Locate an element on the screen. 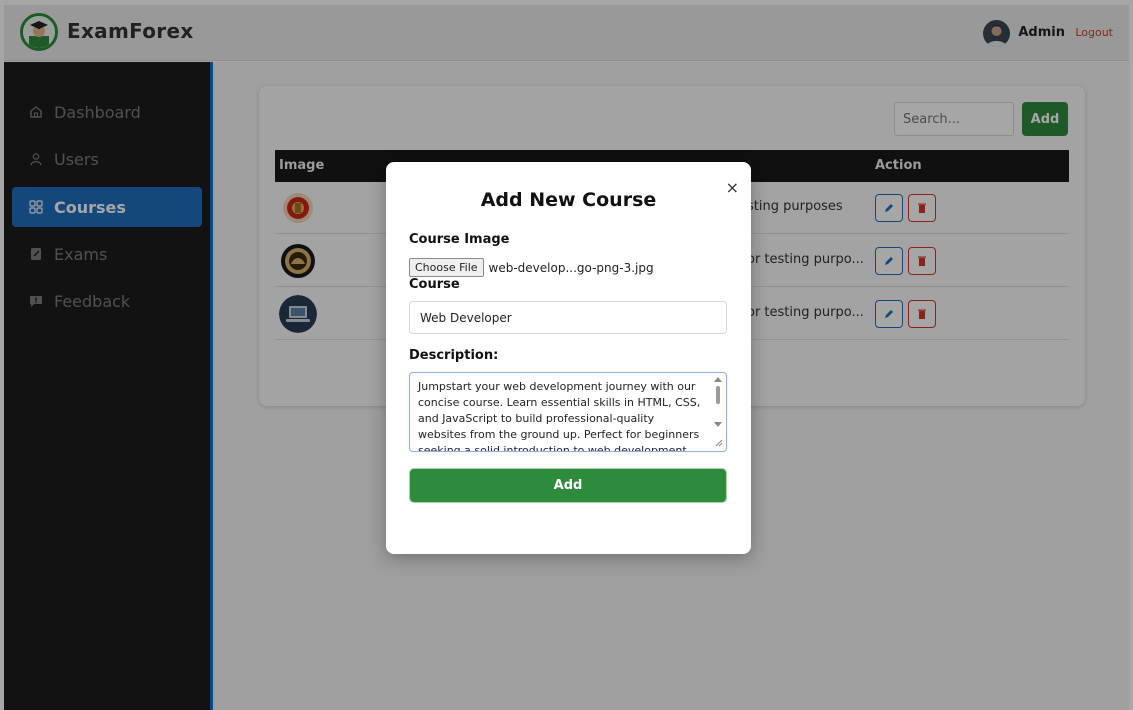 The image size is (1133, 710). course-label: Course is located at coordinates (434, 284).